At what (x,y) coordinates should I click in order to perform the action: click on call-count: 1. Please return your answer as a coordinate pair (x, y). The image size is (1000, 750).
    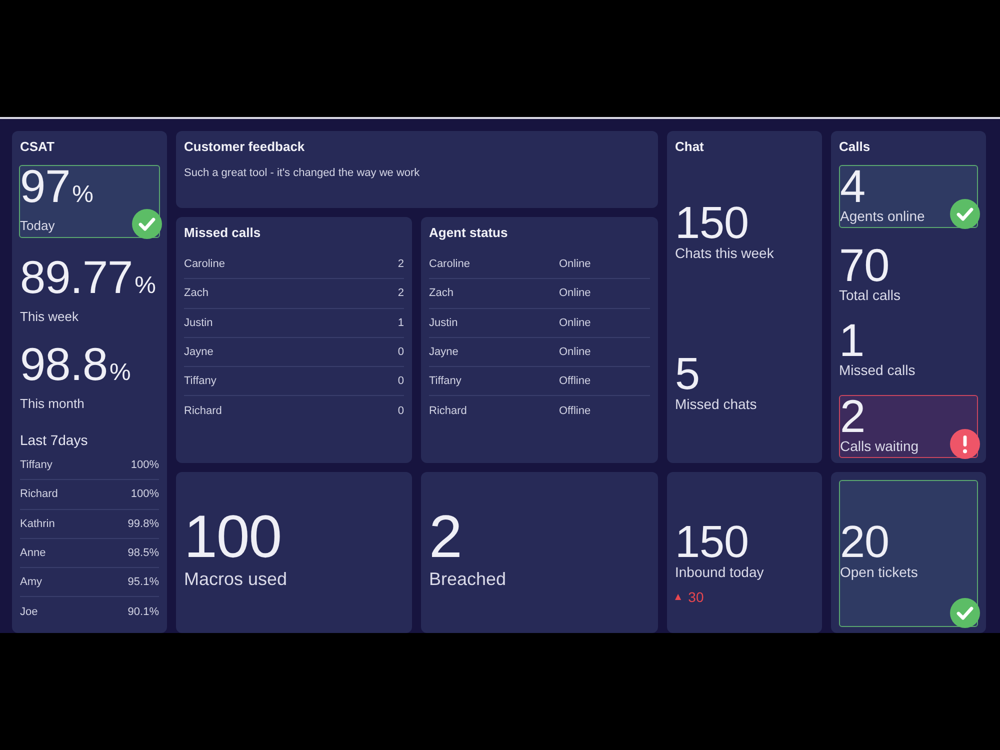
    Looking at the image, I should click on (401, 322).